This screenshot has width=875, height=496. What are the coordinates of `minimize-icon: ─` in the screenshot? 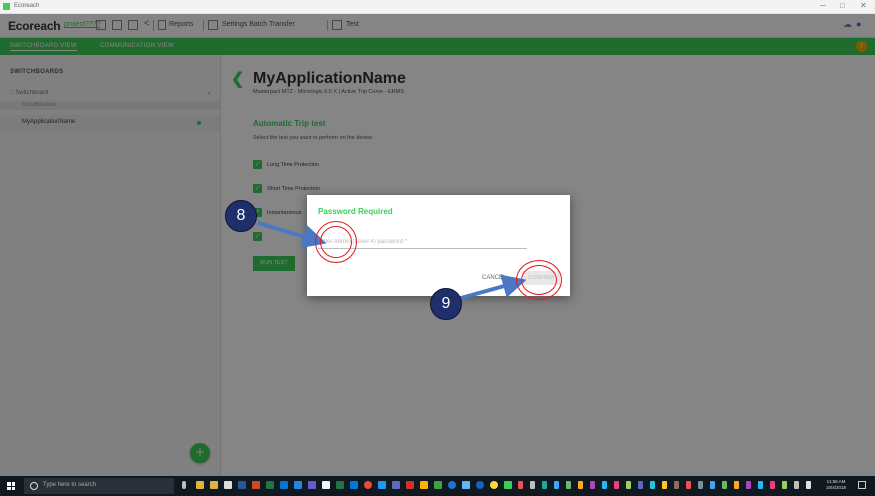 It's located at (823, 5).